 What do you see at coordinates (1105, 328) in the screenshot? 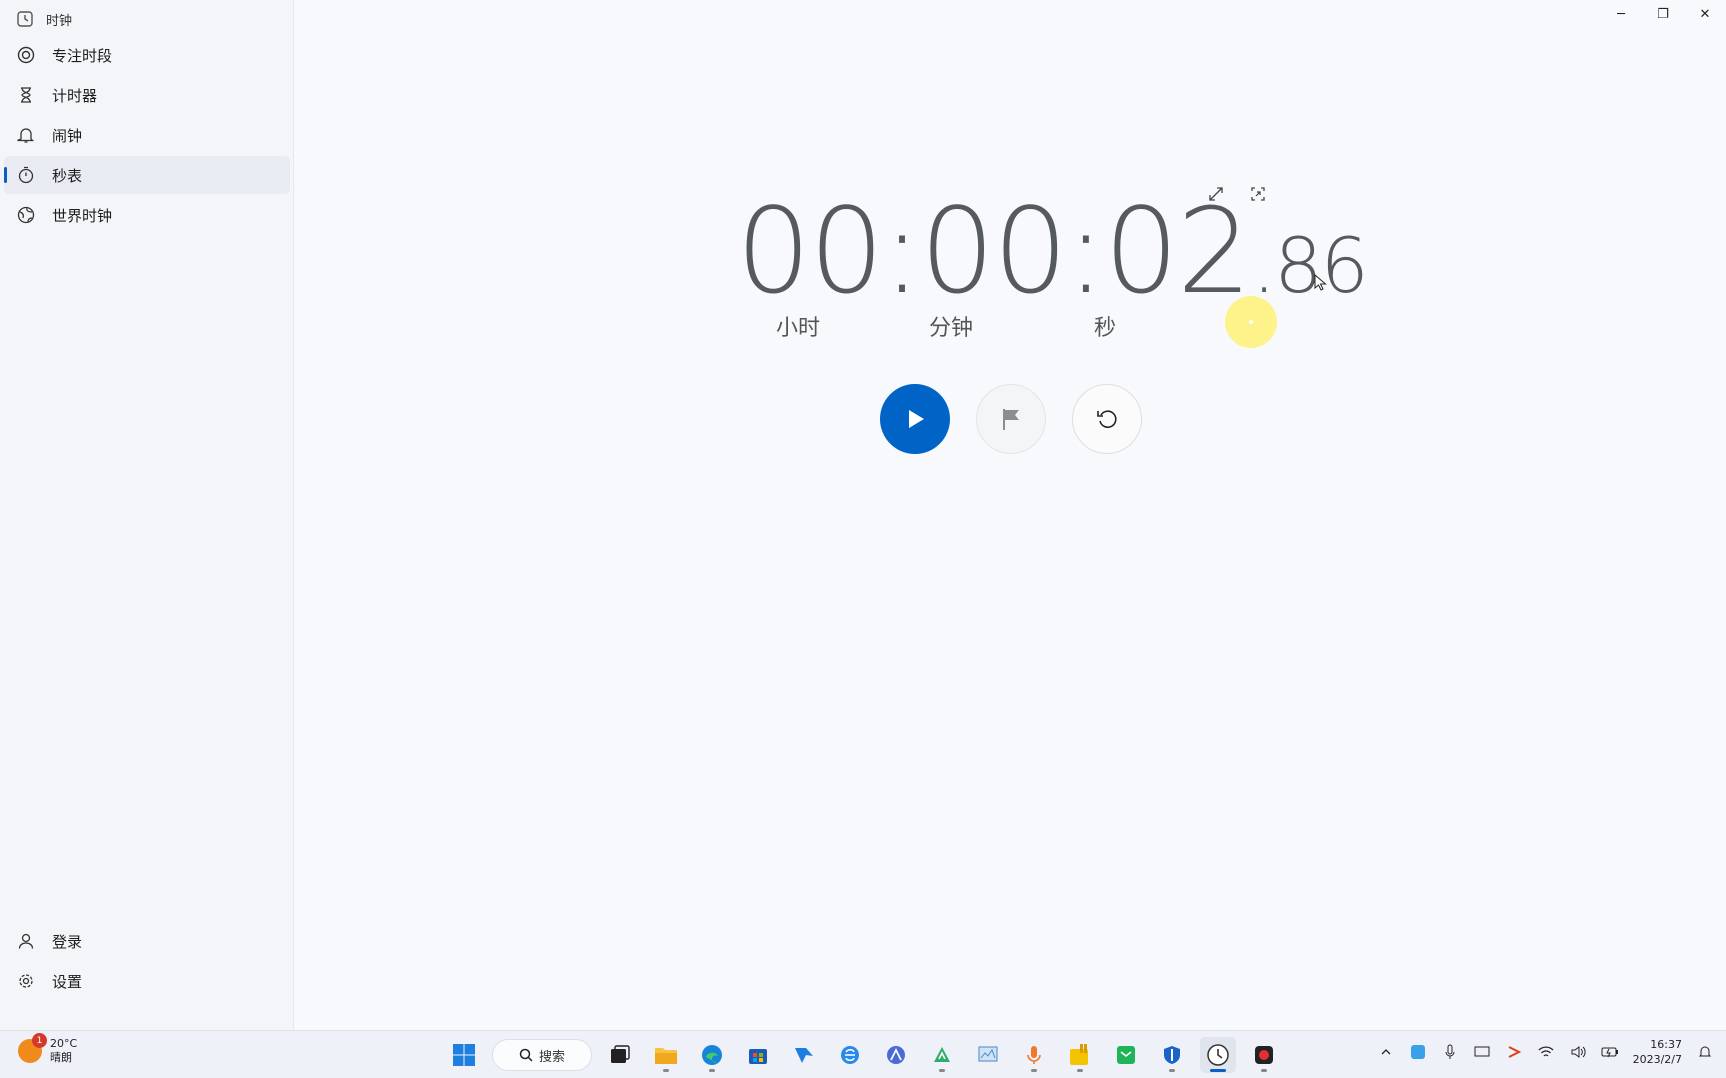
I see `seconds-unit-label: 秒` at bounding box center [1105, 328].